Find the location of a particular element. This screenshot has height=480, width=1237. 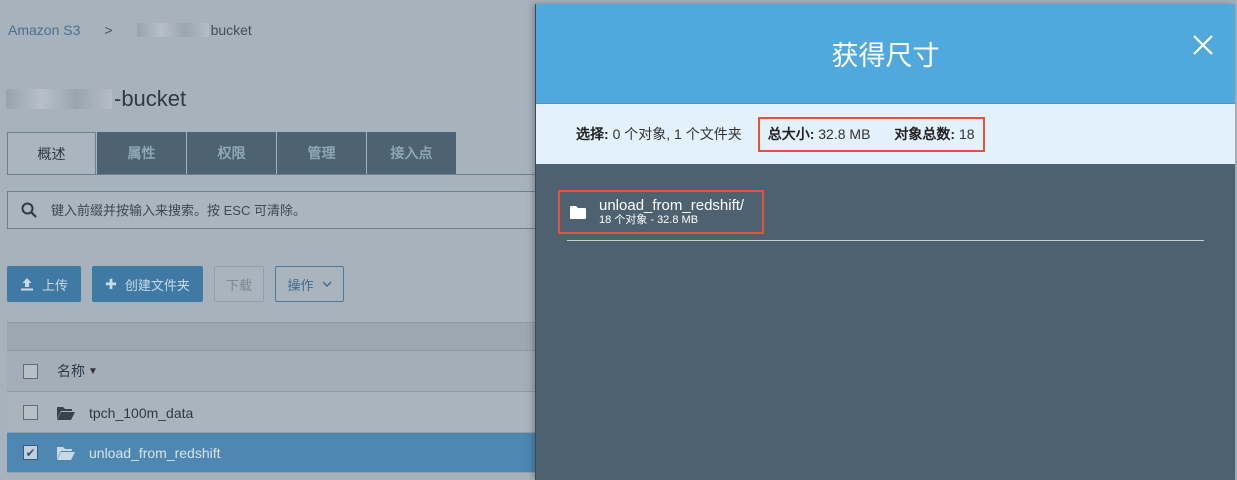

divider is located at coordinates (885, 240).